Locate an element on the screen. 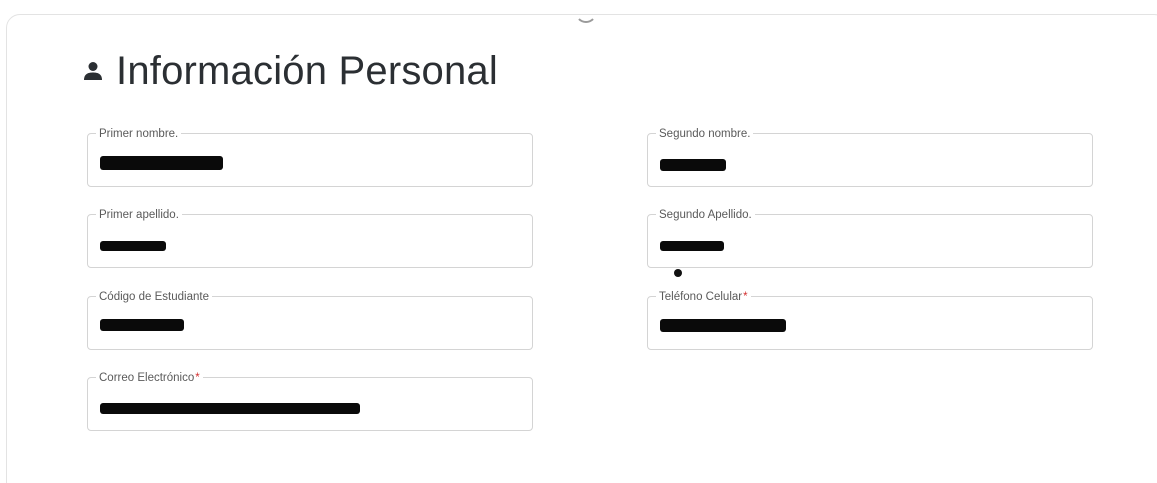  primer-apellido-label: Primer apellido. is located at coordinates (139, 215).